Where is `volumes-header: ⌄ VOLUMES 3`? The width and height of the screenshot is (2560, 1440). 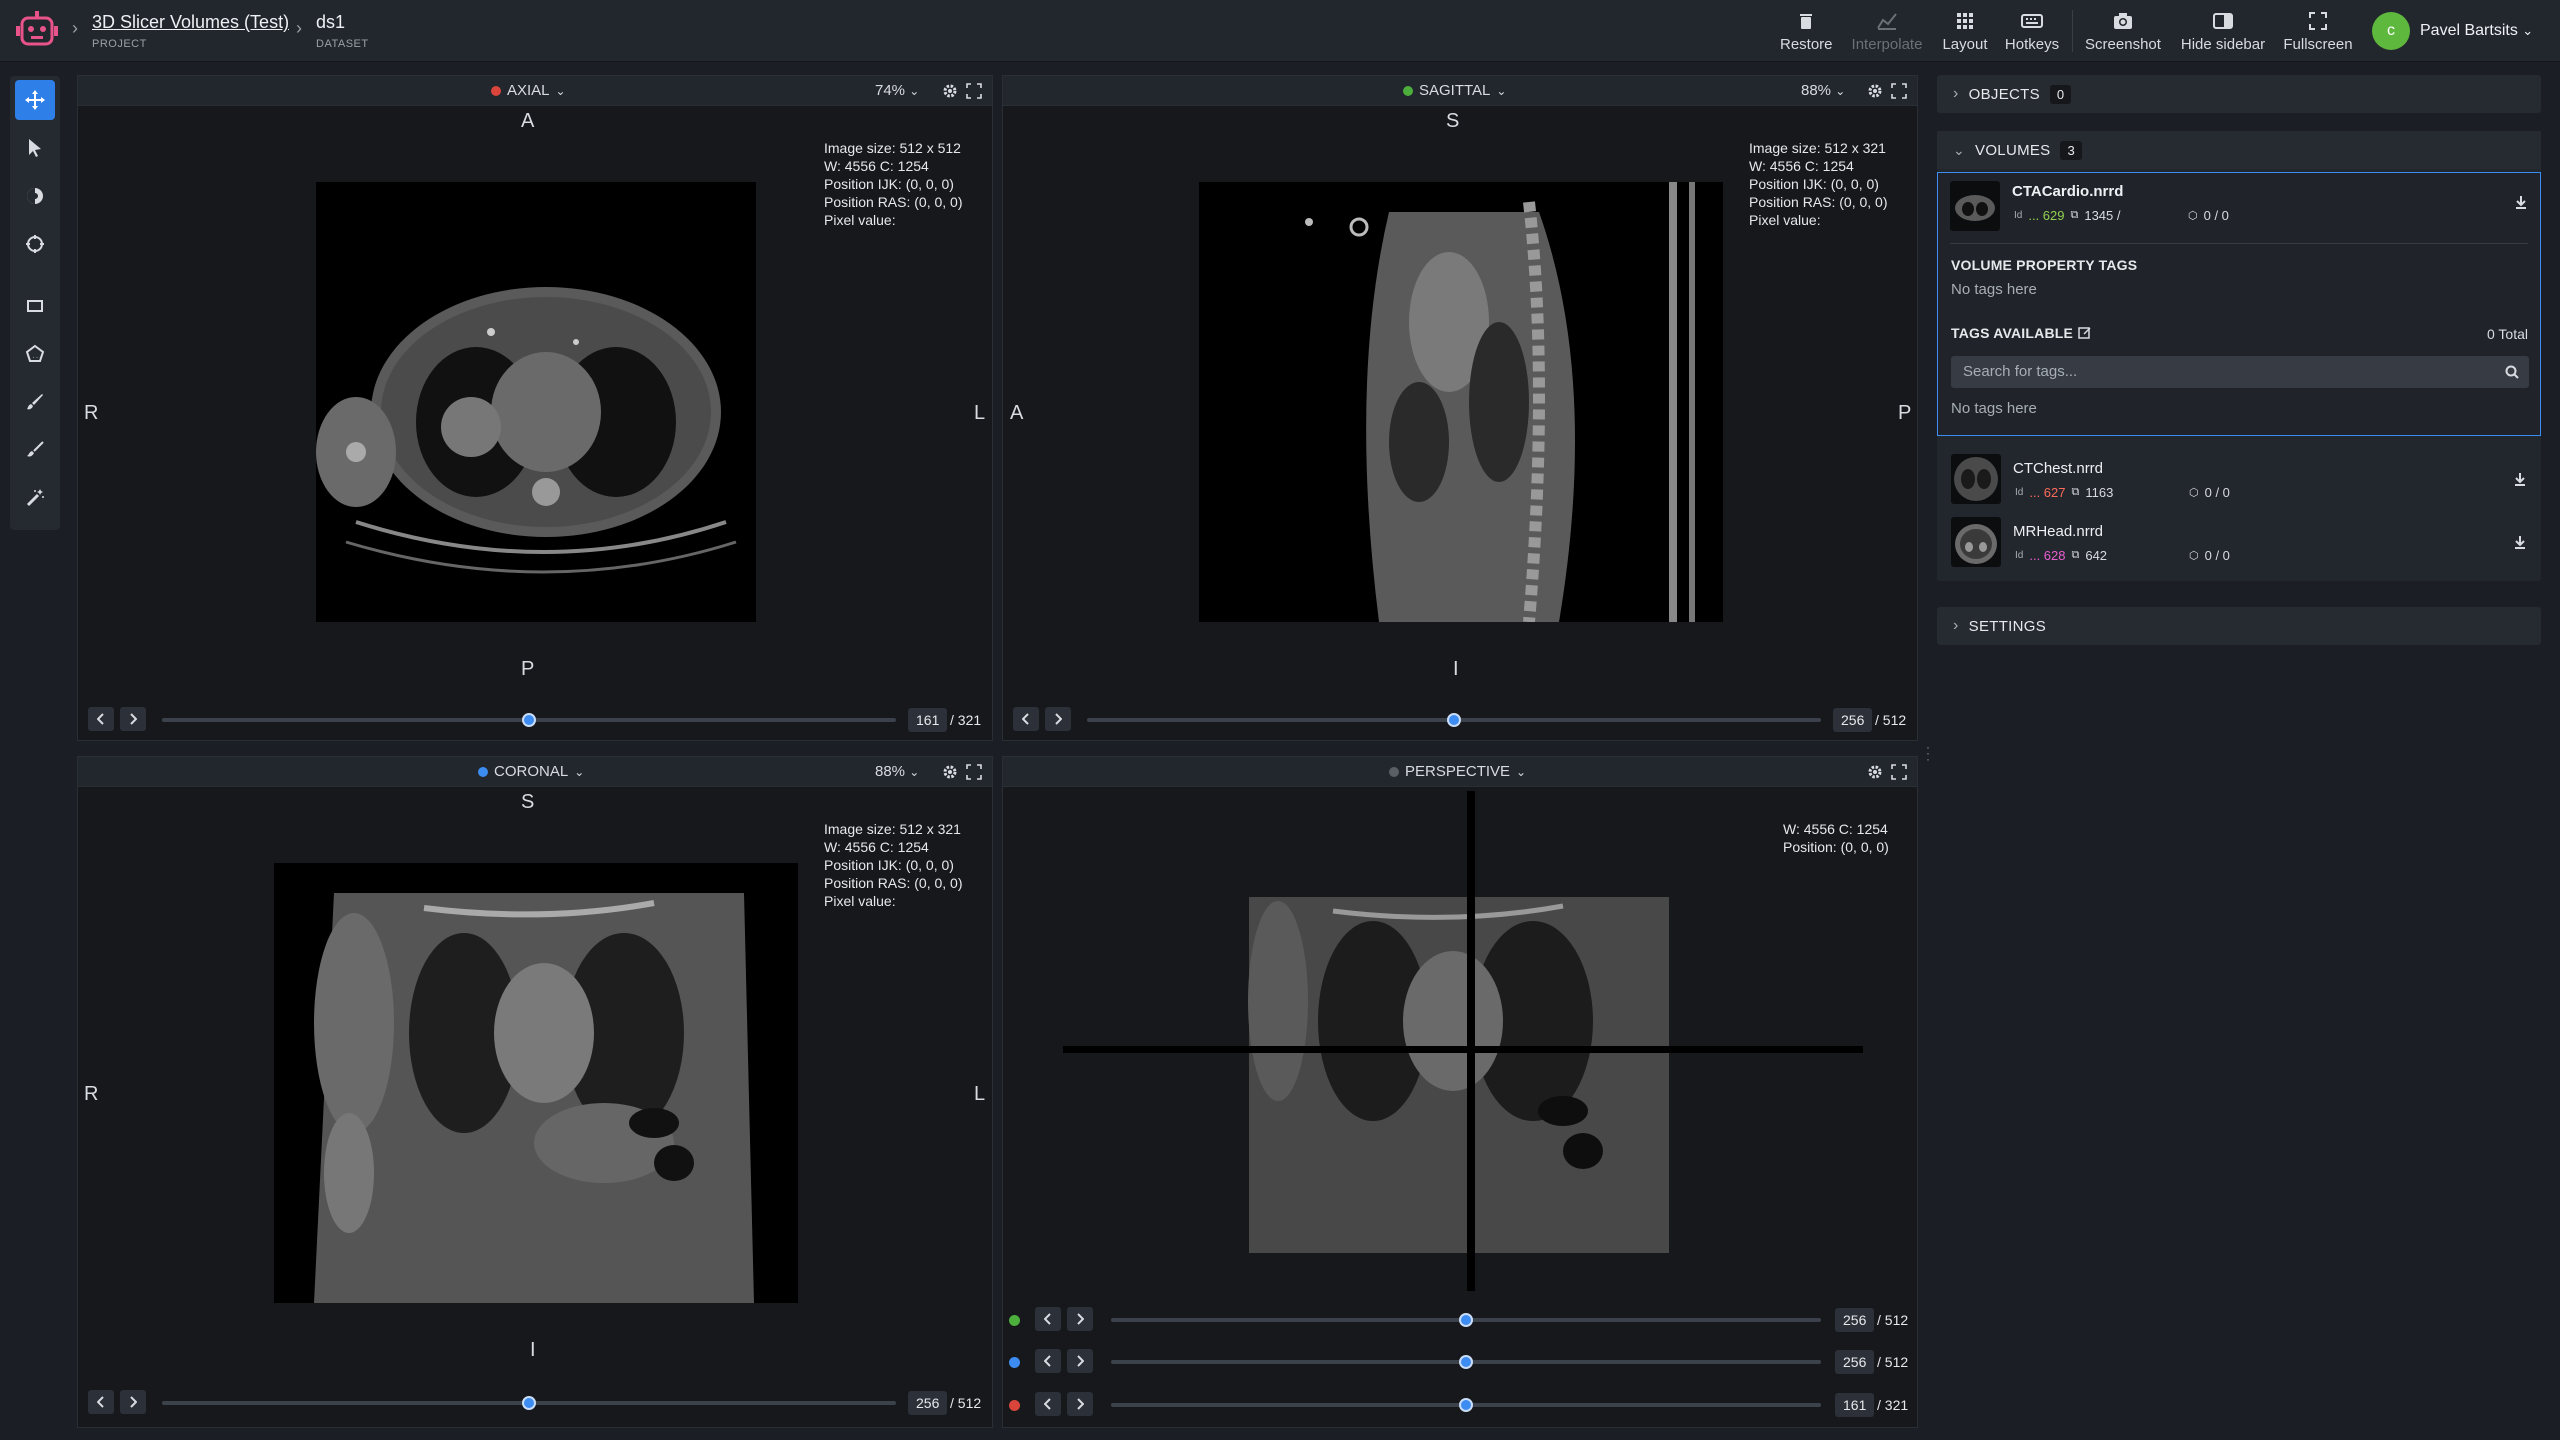 volumes-header: ⌄ VOLUMES 3 is located at coordinates (2239, 150).